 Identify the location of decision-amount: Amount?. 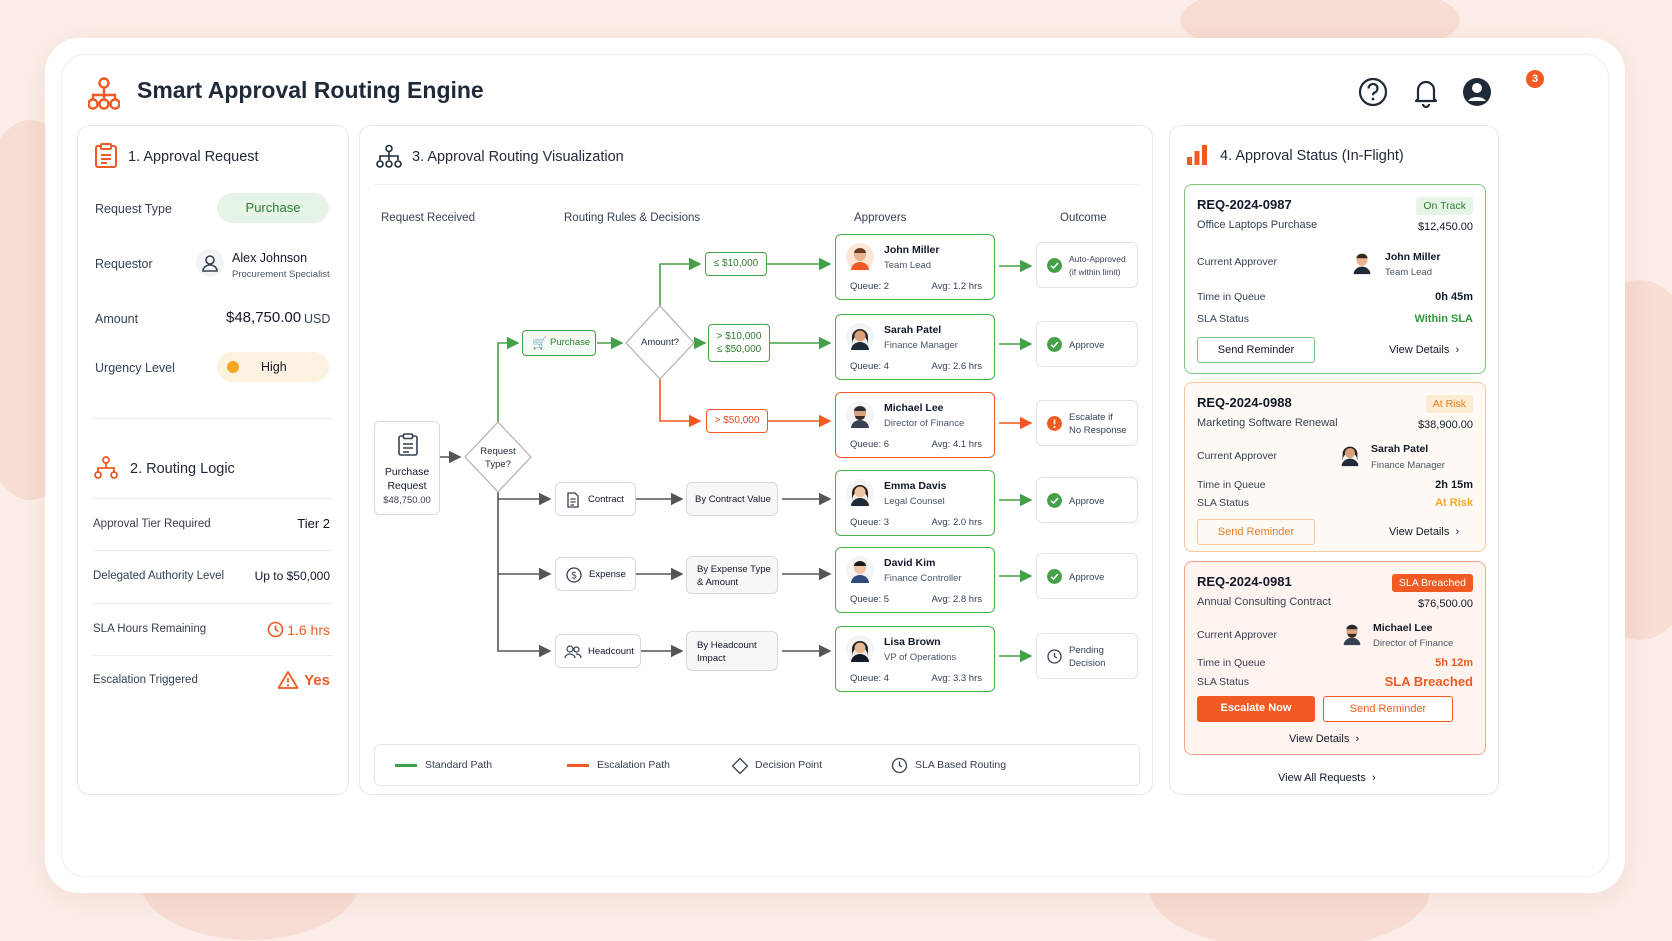
(660, 342).